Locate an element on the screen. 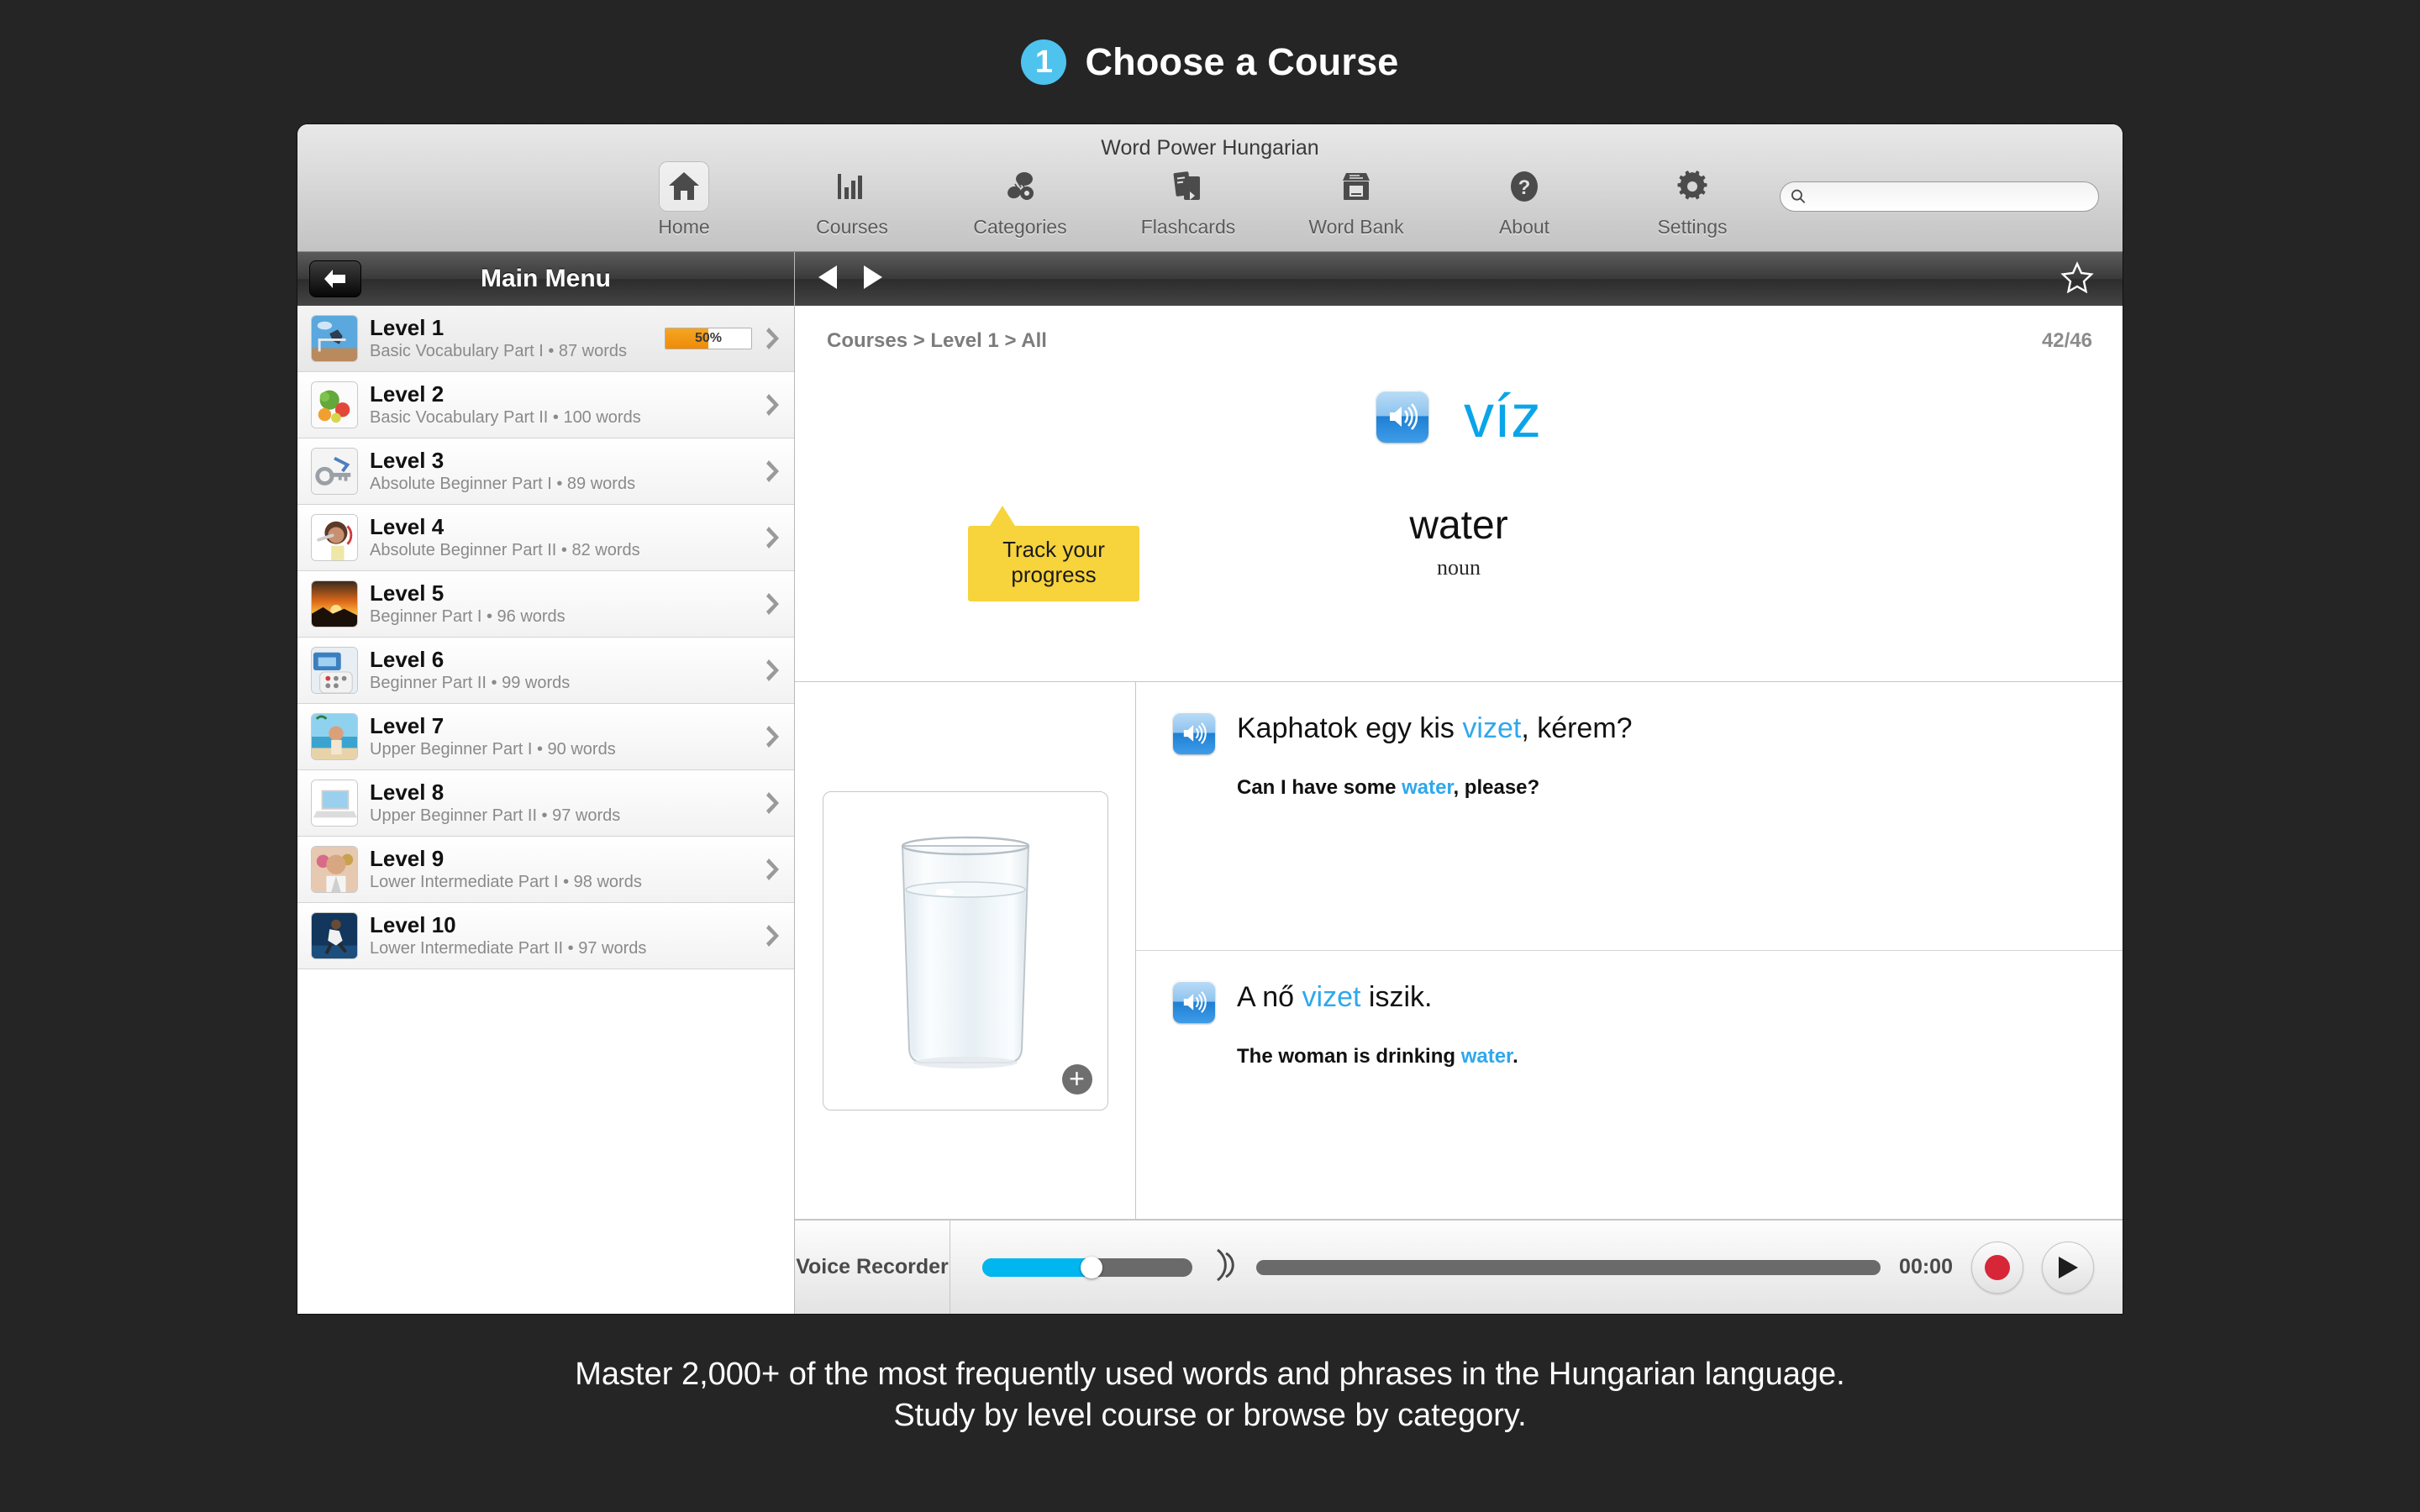  sidebar-title: Main Menu is located at coordinates (546, 278).